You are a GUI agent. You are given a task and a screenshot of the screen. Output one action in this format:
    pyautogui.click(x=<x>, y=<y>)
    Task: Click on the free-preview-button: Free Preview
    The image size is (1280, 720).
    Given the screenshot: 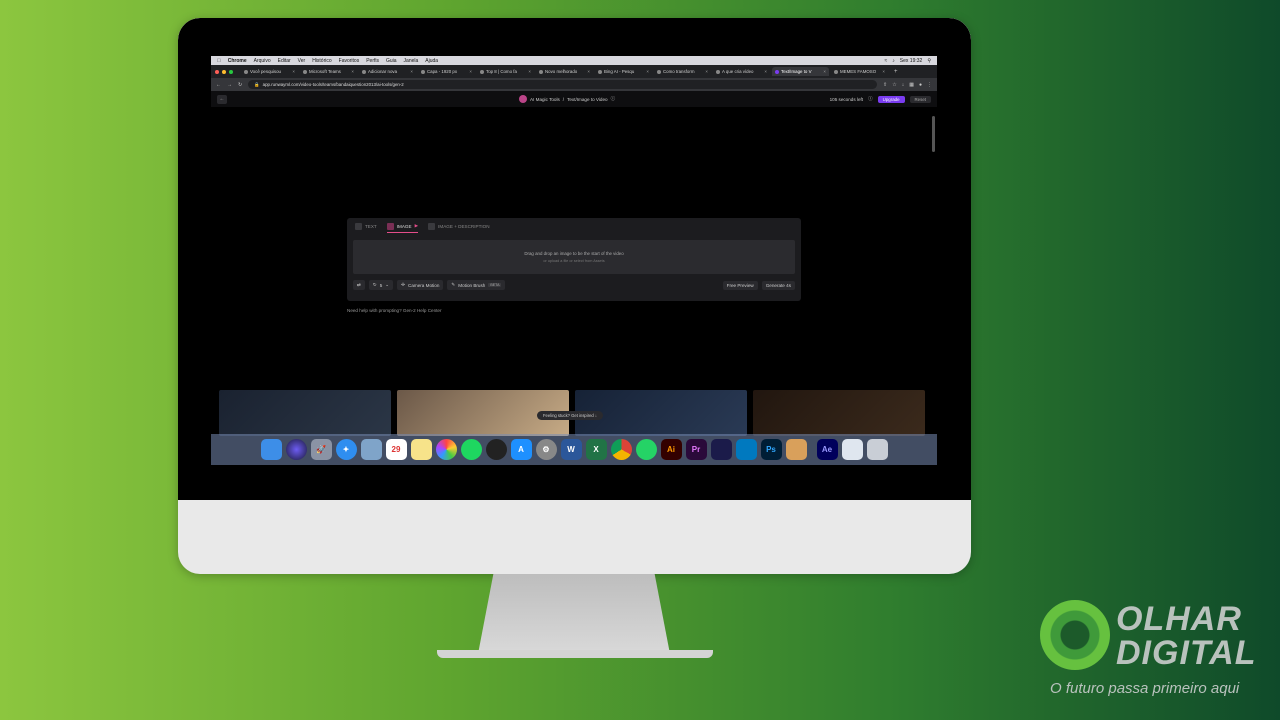 What is the action you would take?
    pyautogui.click(x=740, y=285)
    